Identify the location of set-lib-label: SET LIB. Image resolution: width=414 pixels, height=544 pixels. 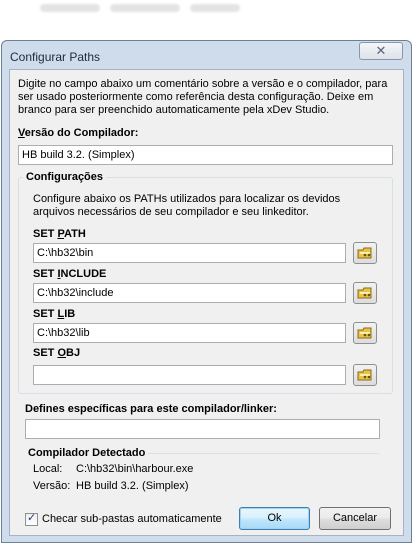
(54, 314).